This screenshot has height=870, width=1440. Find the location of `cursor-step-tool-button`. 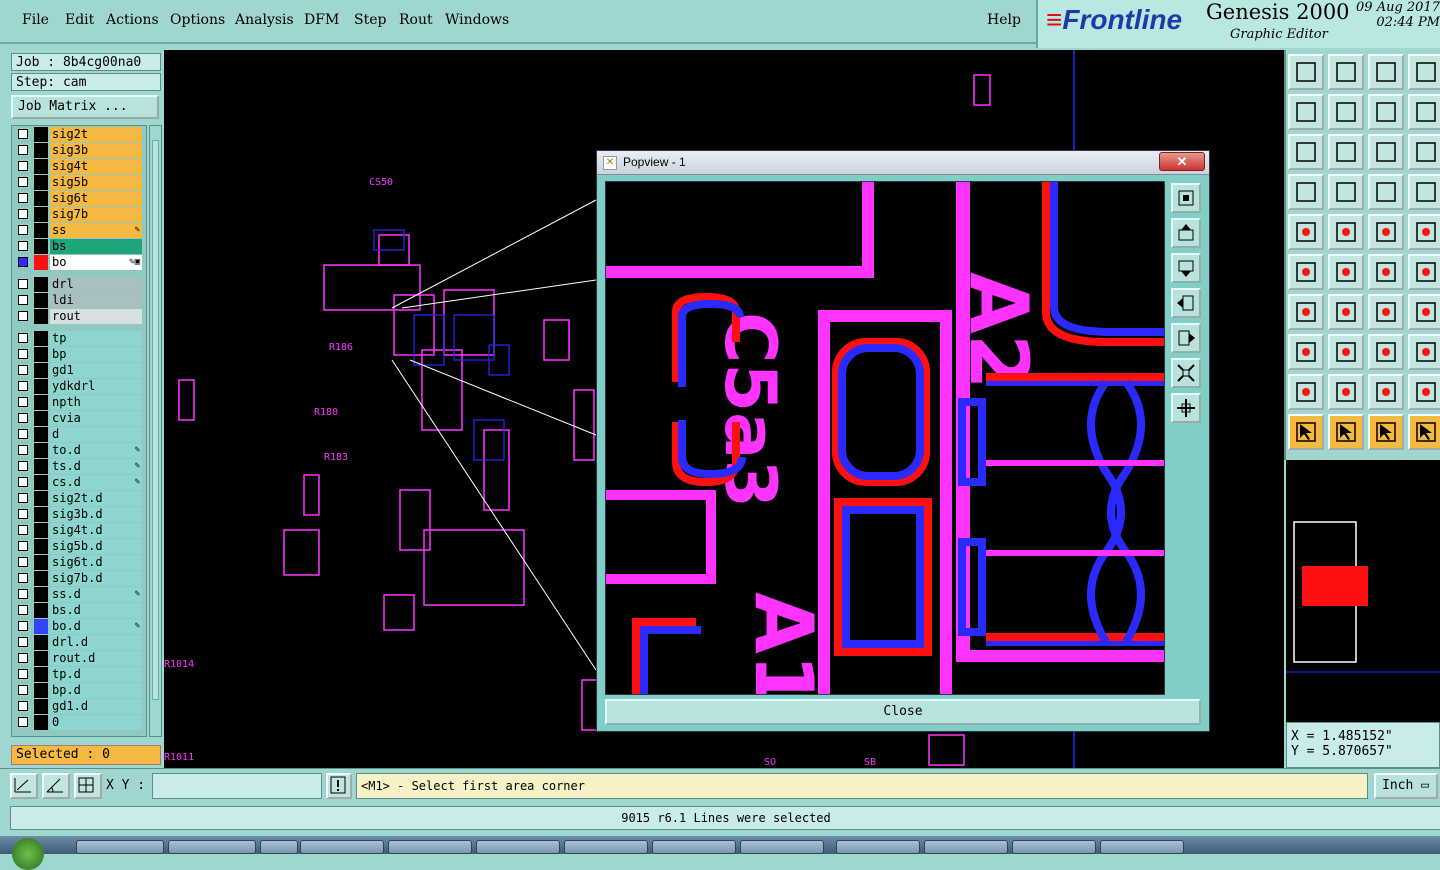

cursor-step-tool-button is located at coordinates (1424, 432).